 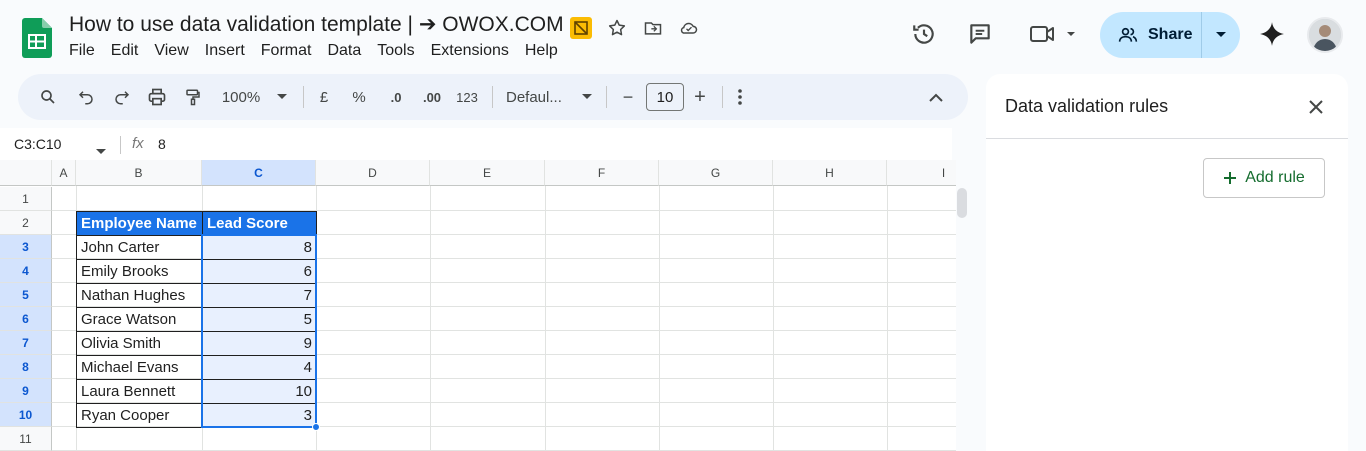 What do you see at coordinates (665, 97) in the screenshot?
I see `font-size-input: 10` at bounding box center [665, 97].